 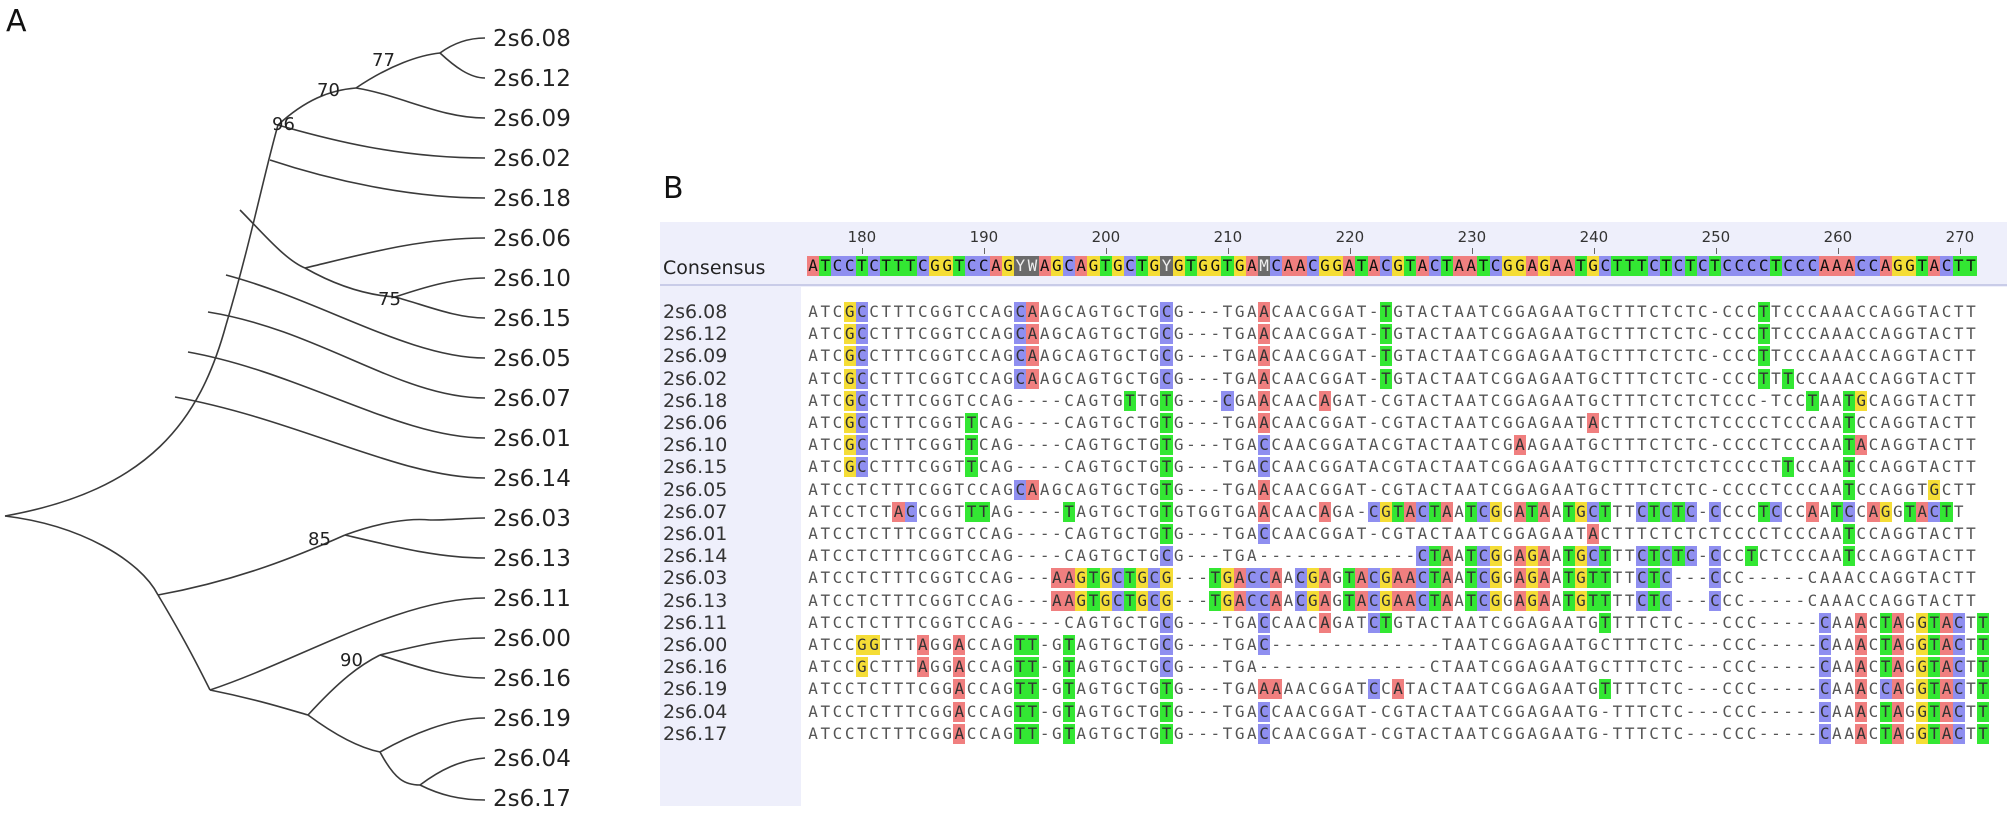 What do you see at coordinates (695, 400) in the screenshot?
I see `sequence-name: 2s6.18` at bounding box center [695, 400].